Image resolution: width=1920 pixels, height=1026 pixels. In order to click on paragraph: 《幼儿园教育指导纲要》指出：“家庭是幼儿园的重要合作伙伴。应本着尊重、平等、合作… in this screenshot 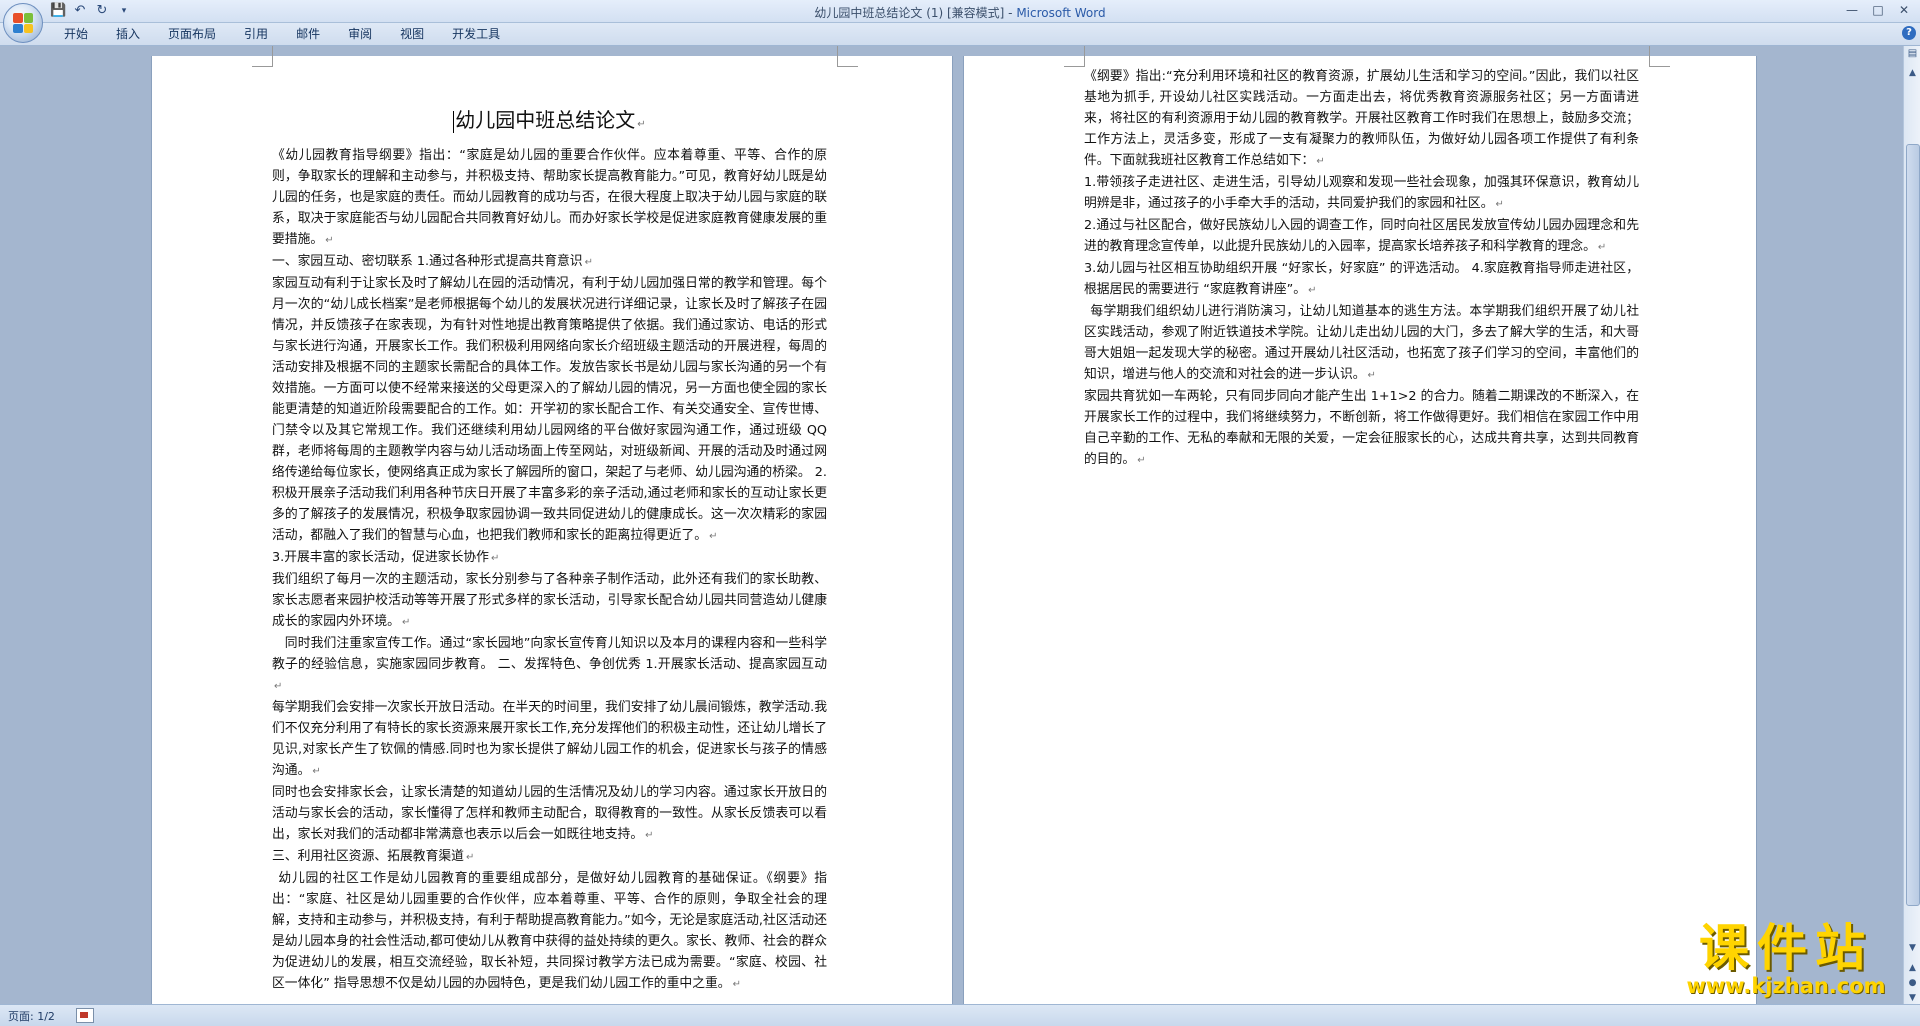, I will do `click(549, 197)`.